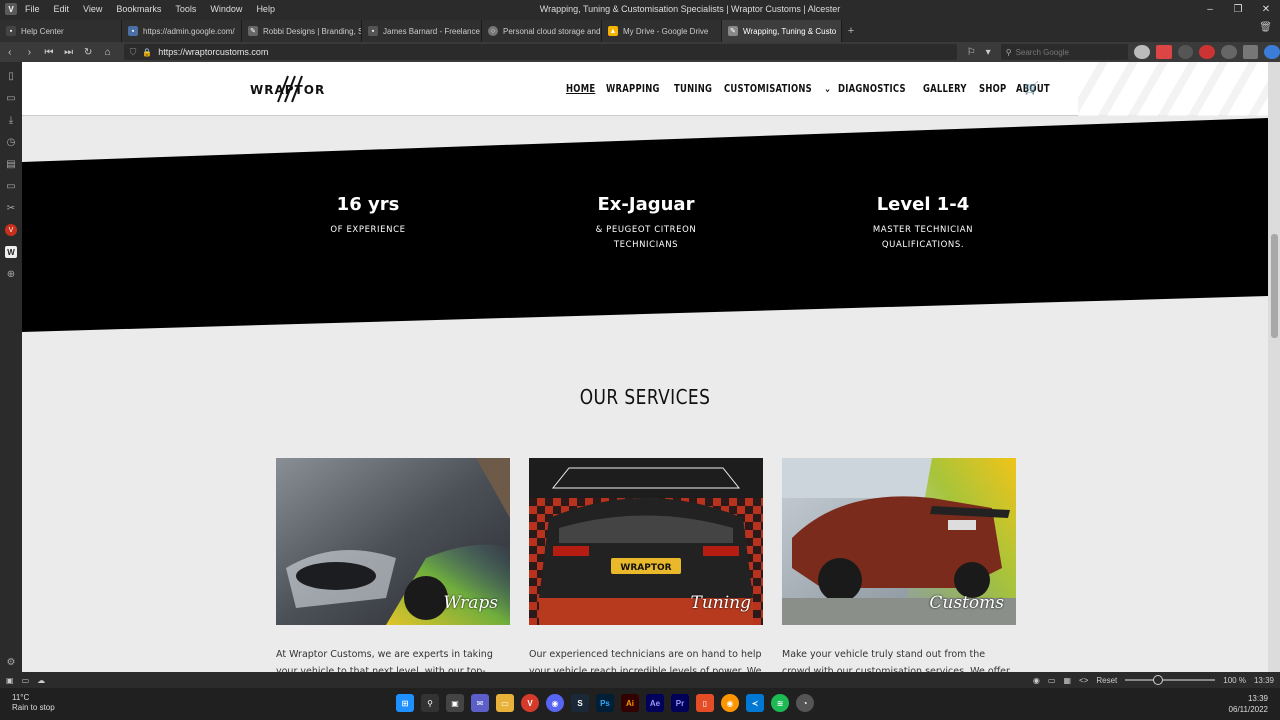  Describe the element at coordinates (530, 703) in the screenshot. I see `vivaldi-icon: V` at that location.